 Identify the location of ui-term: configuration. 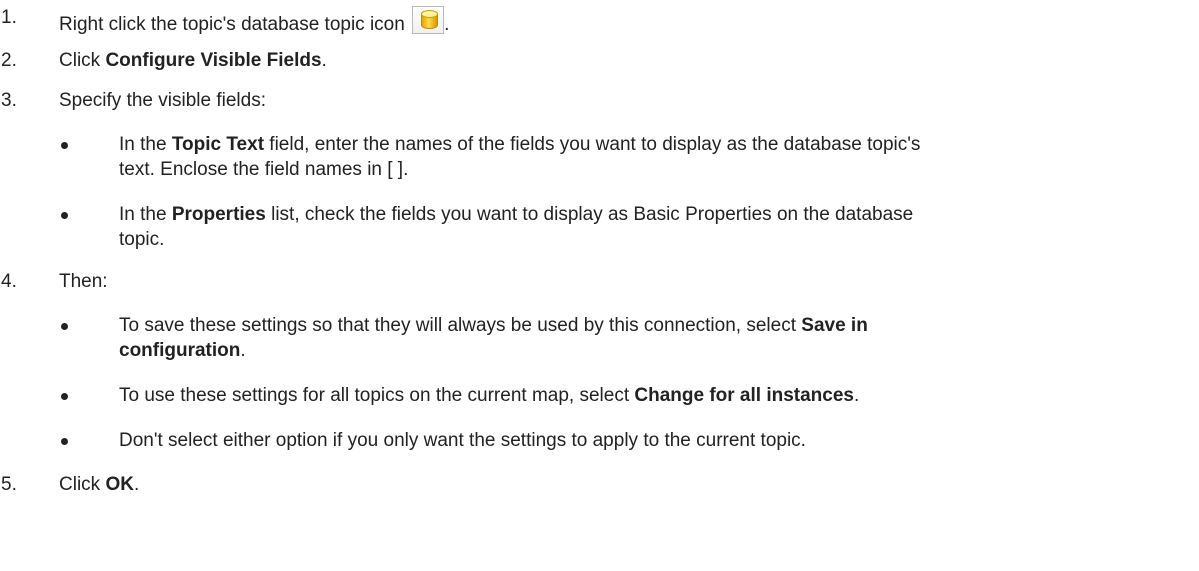
(180, 350).